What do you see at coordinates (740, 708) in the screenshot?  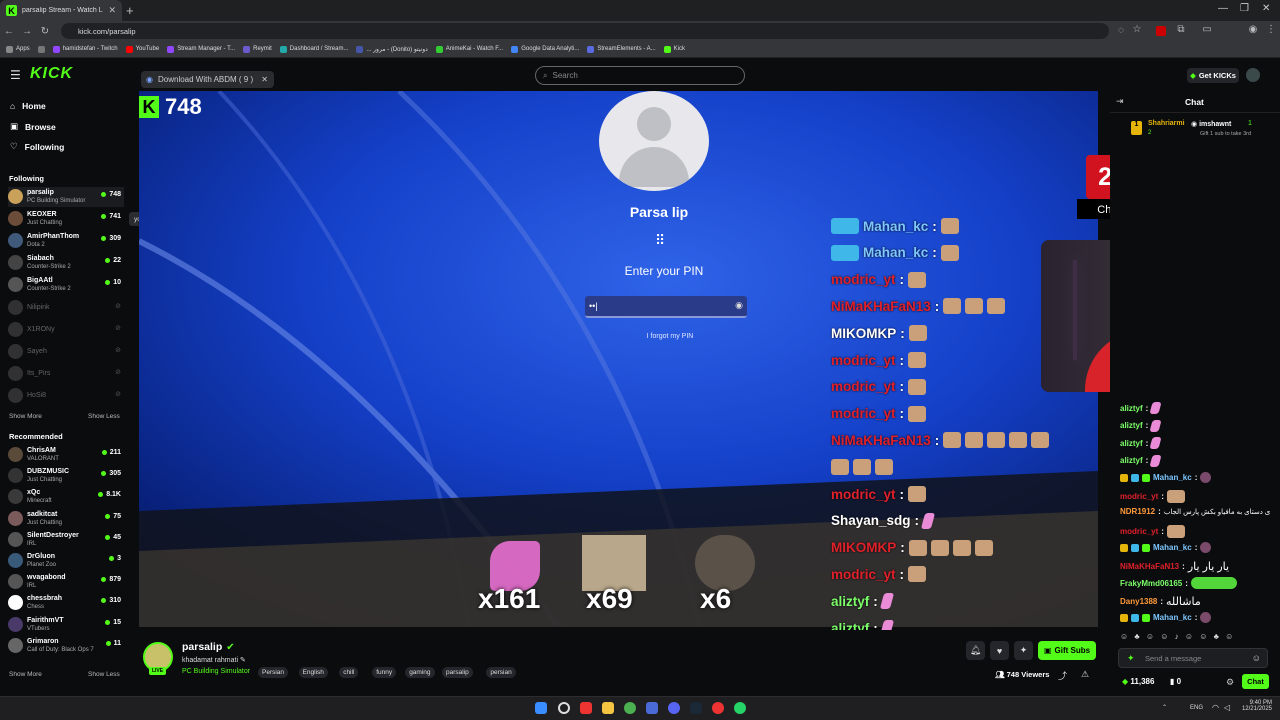 I see `whatsapp-icon` at bounding box center [740, 708].